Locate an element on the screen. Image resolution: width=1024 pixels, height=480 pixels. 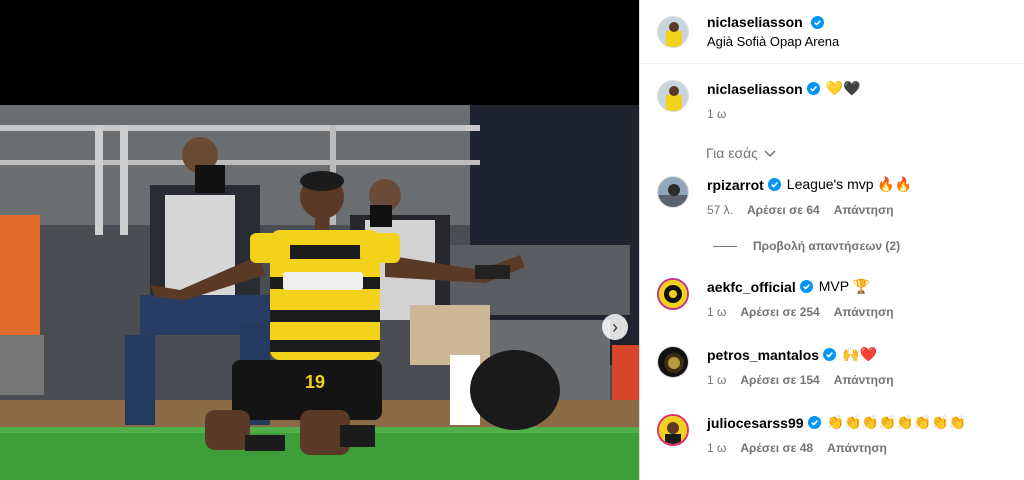
post-author-username: niclaseliasson is located at coordinates (755, 22).